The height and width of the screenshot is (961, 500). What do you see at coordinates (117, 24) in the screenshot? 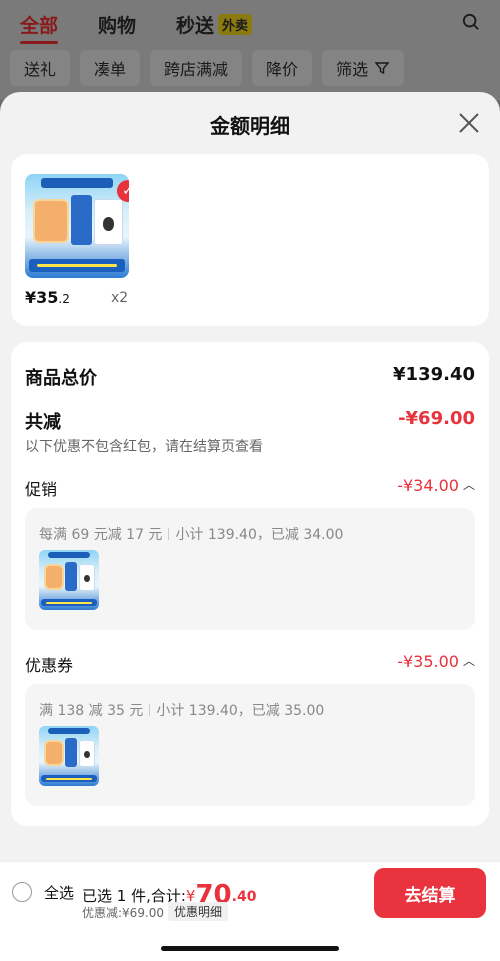
I see `tab-shopping: 购物` at bounding box center [117, 24].